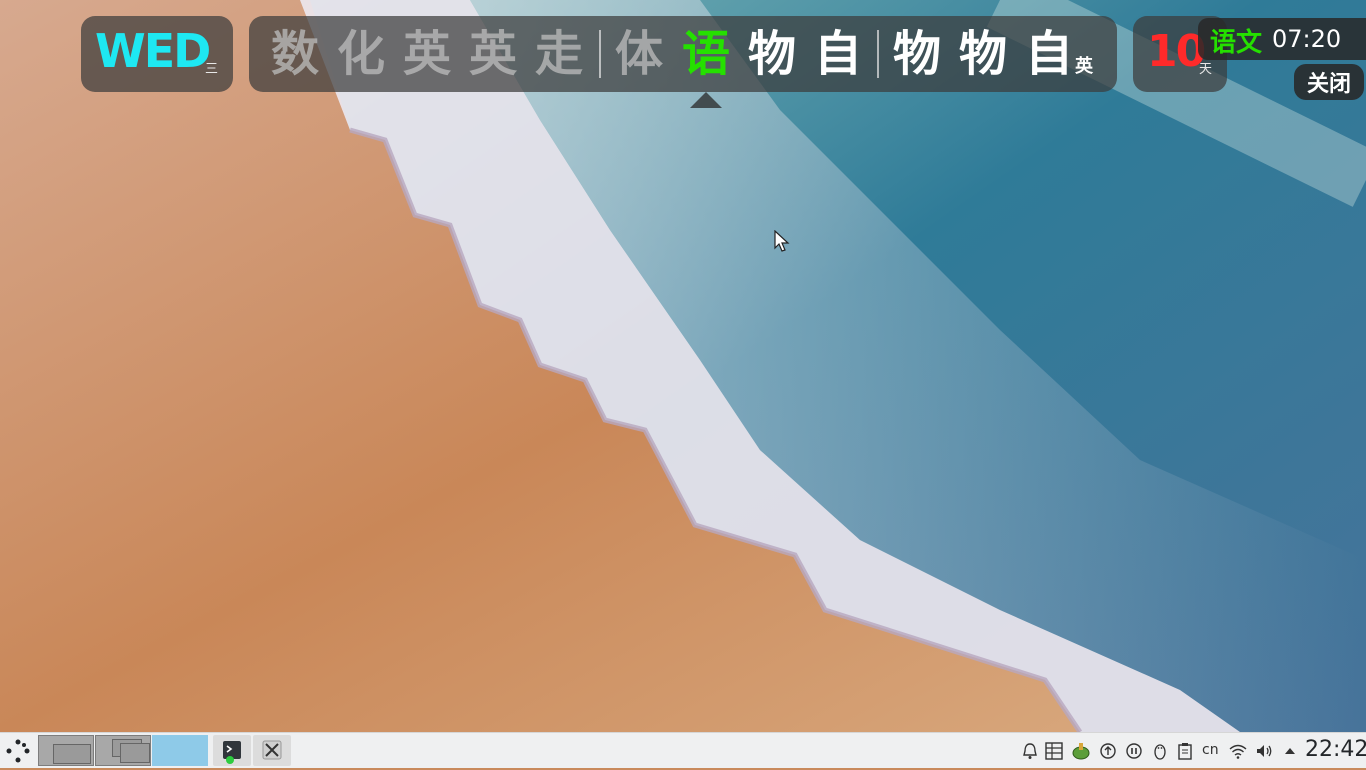  What do you see at coordinates (1210, 750) in the screenshot?
I see `input-method-indicator: cn` at bounding box center [1210, 750].